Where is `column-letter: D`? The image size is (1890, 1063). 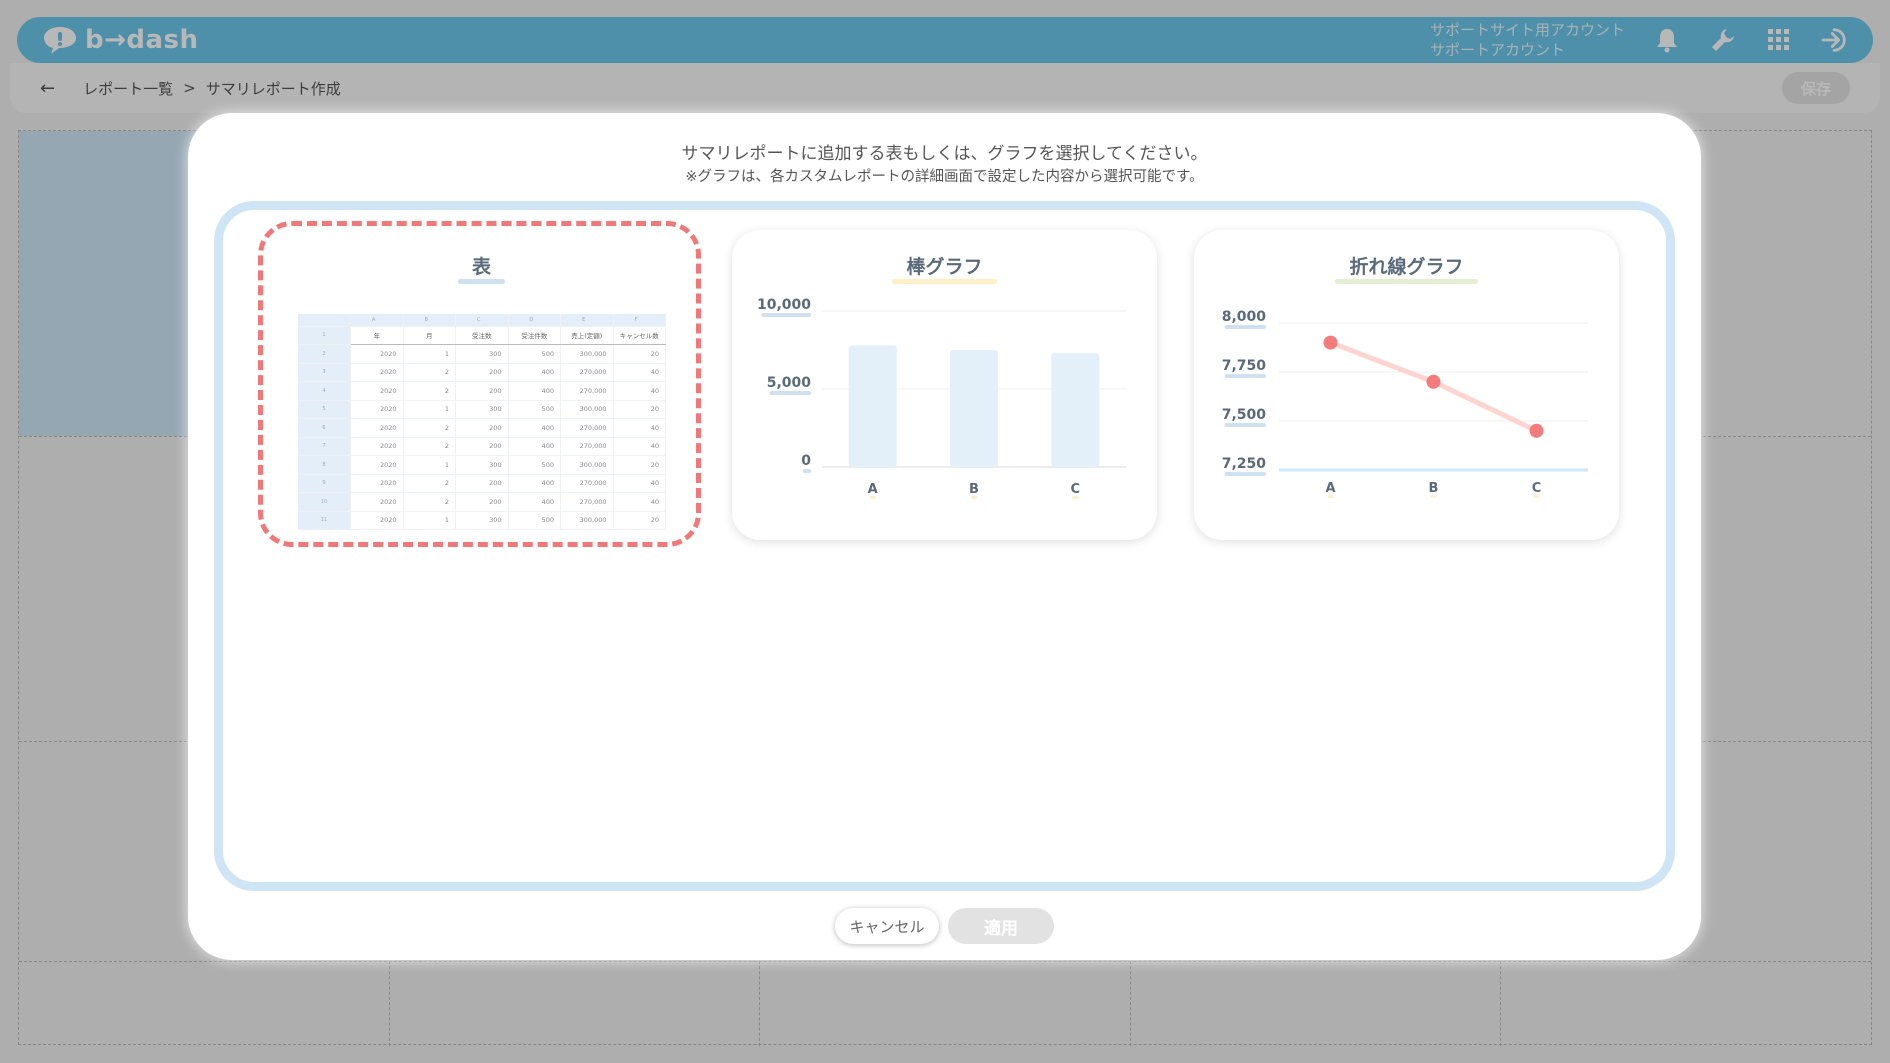
column-letter: D is located at coordinates (534, 320).